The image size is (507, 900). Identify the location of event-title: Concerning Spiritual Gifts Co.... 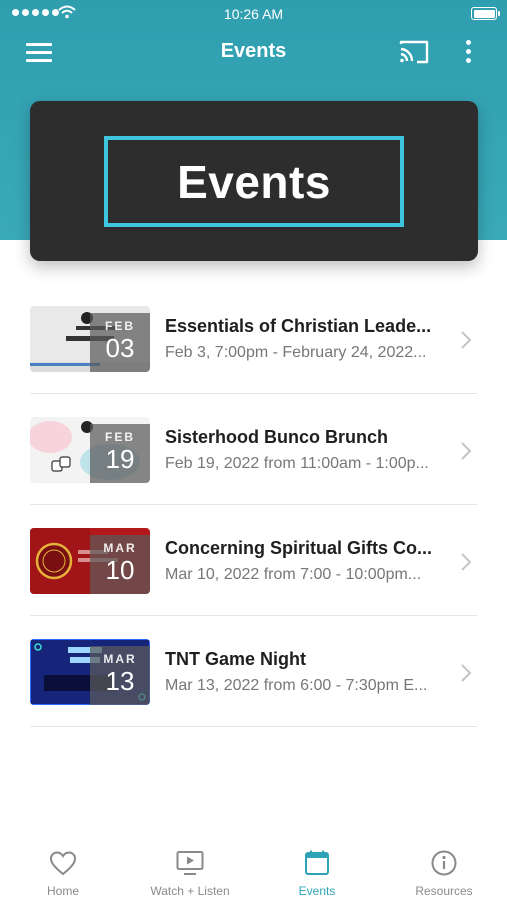
(299, 548).